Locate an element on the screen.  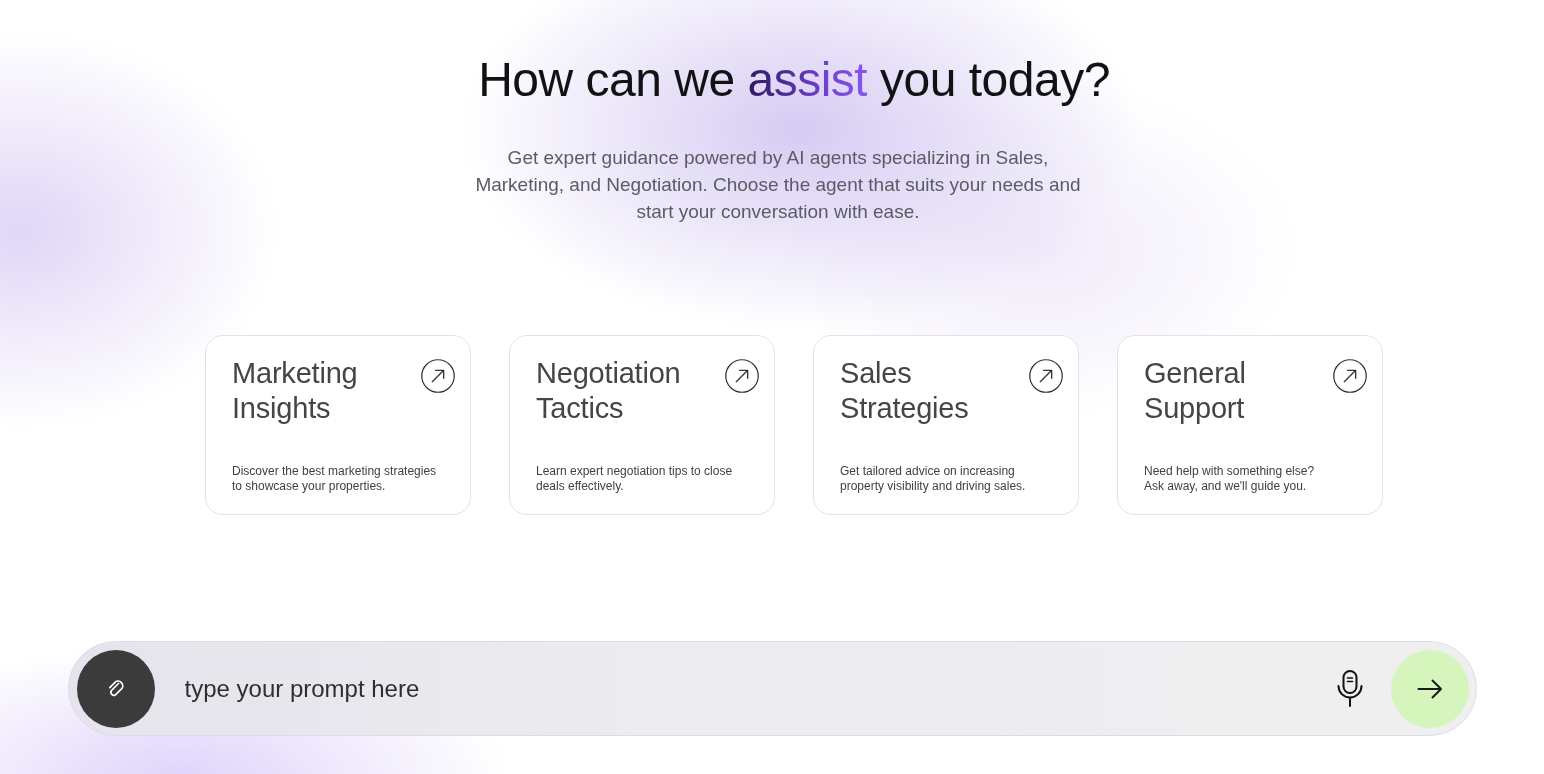
card-title: Marketing Insights is located at coordinates (295, 391).